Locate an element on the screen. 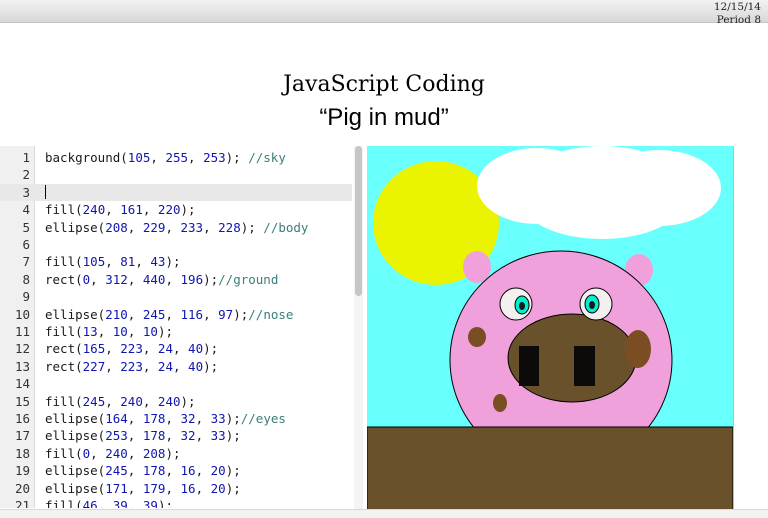  line-number: 5 is located at coordinates (26, 227).